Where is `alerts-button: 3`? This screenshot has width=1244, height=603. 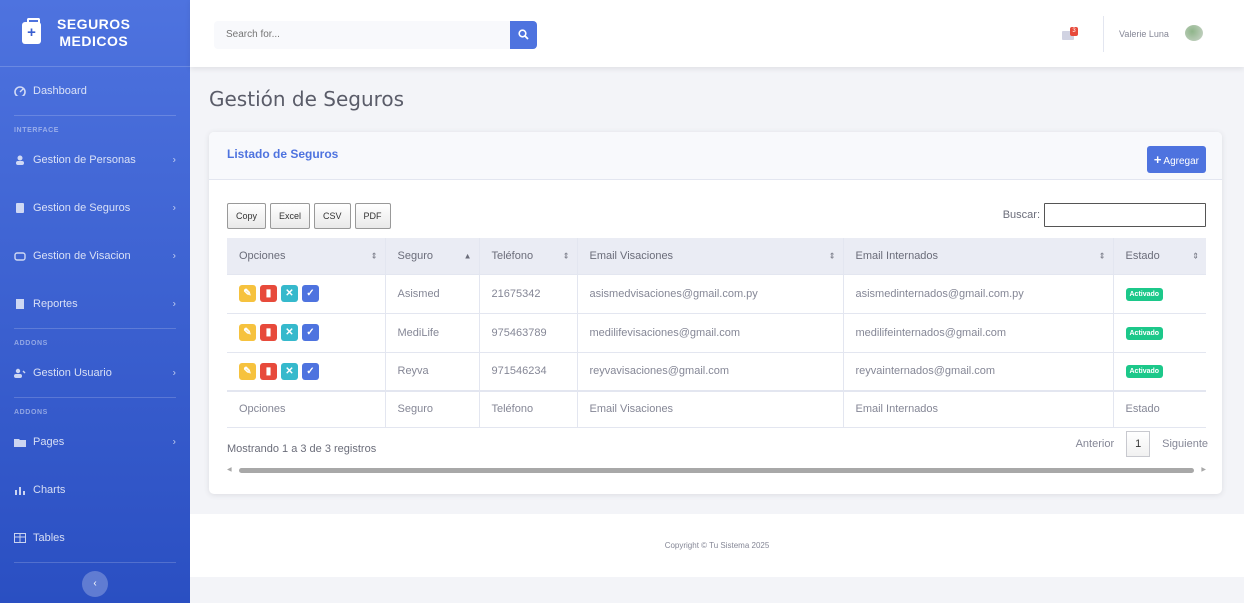 alerts-button: 3 is located at coordinates (1071, 34).